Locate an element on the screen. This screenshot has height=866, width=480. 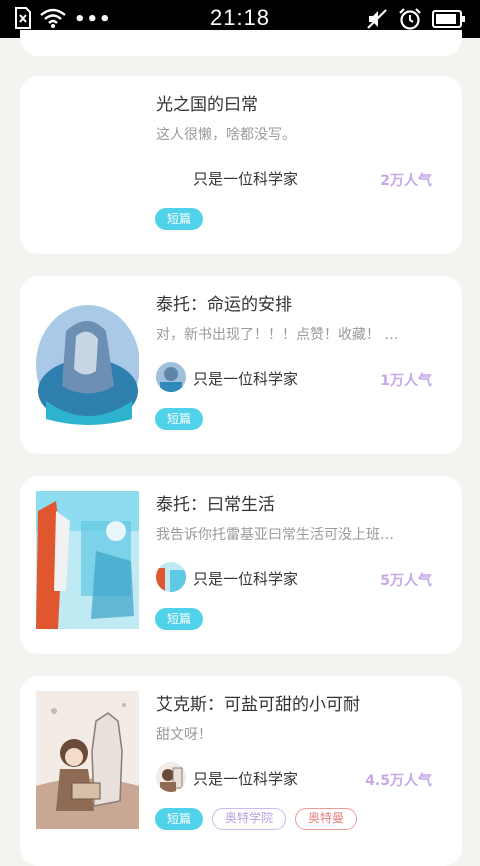
popularity-count: 2万人气 is located at coordinates (406, 181).